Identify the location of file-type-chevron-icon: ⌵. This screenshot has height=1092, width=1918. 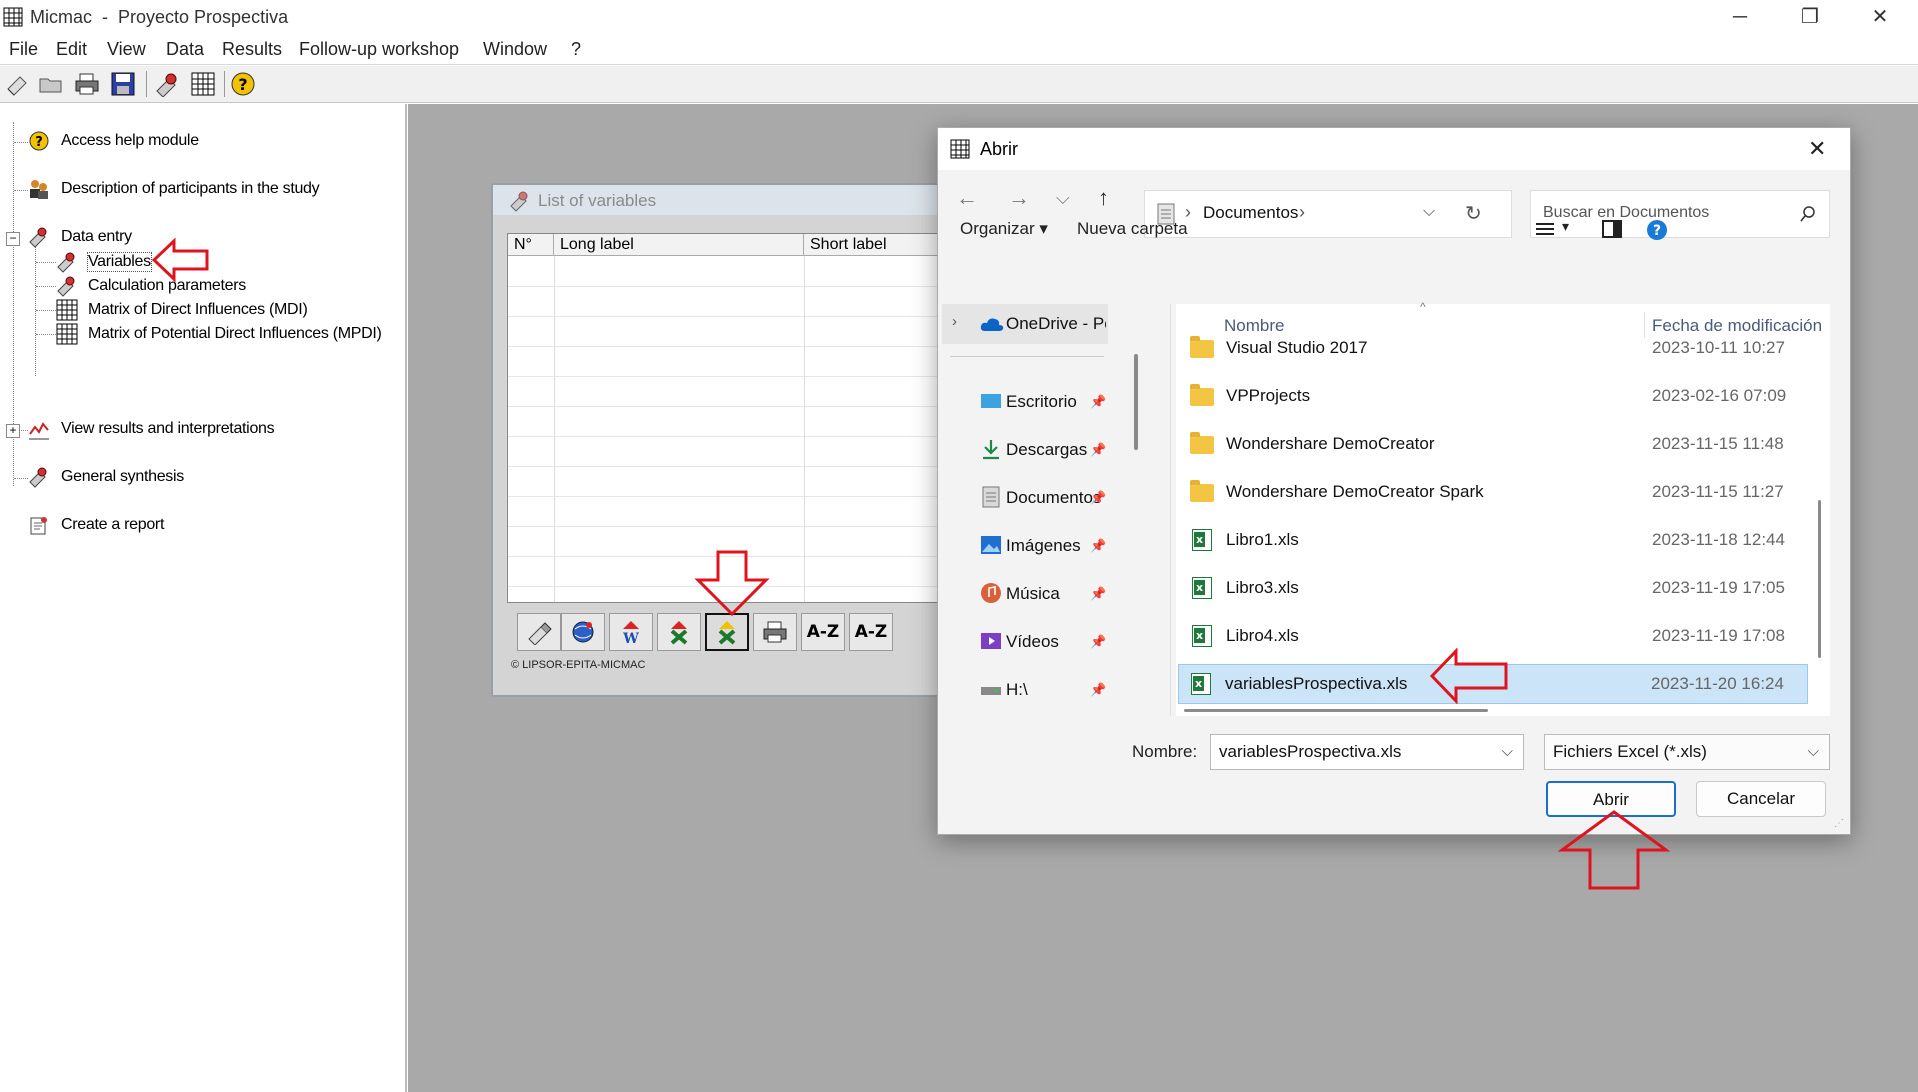
(1813, 752).